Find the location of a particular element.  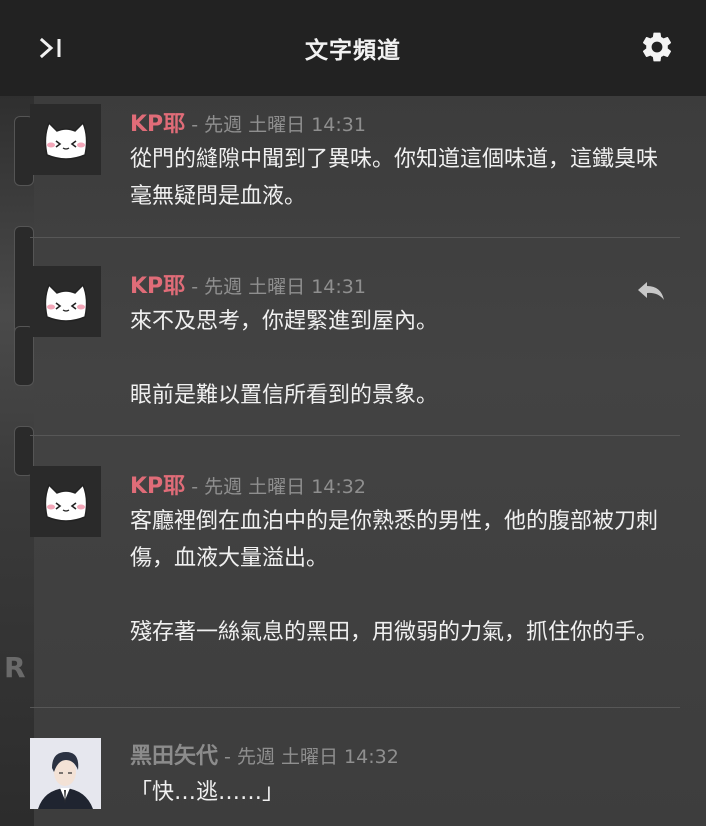

reply-button is located at coordinates (651, 291).